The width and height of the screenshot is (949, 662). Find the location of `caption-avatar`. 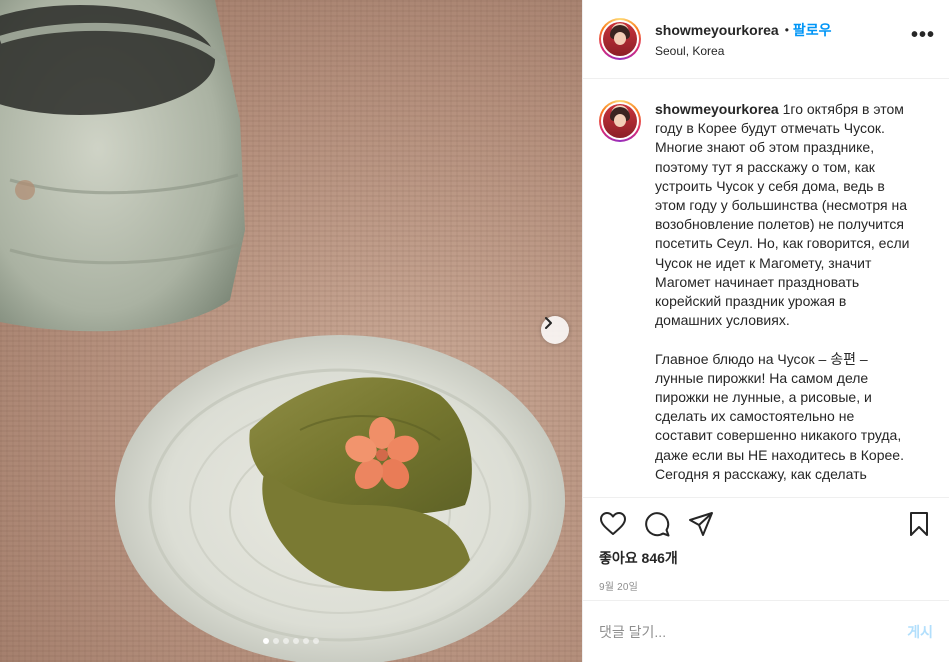

caption-avatar is located at coordinates (620, 121).